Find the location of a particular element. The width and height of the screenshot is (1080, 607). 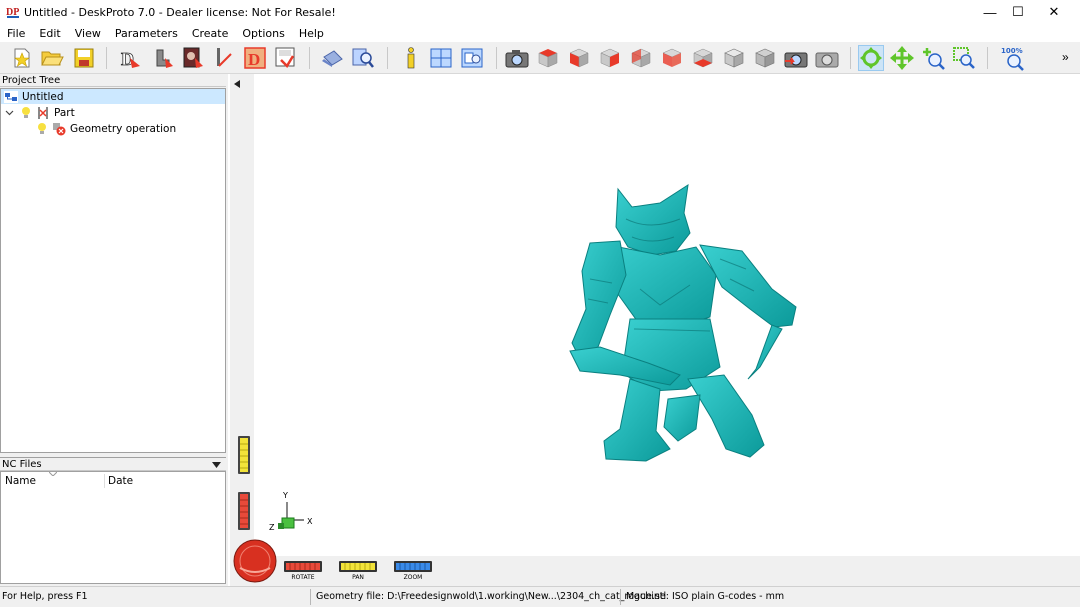

layout-button is located at coordinates (441, 58).